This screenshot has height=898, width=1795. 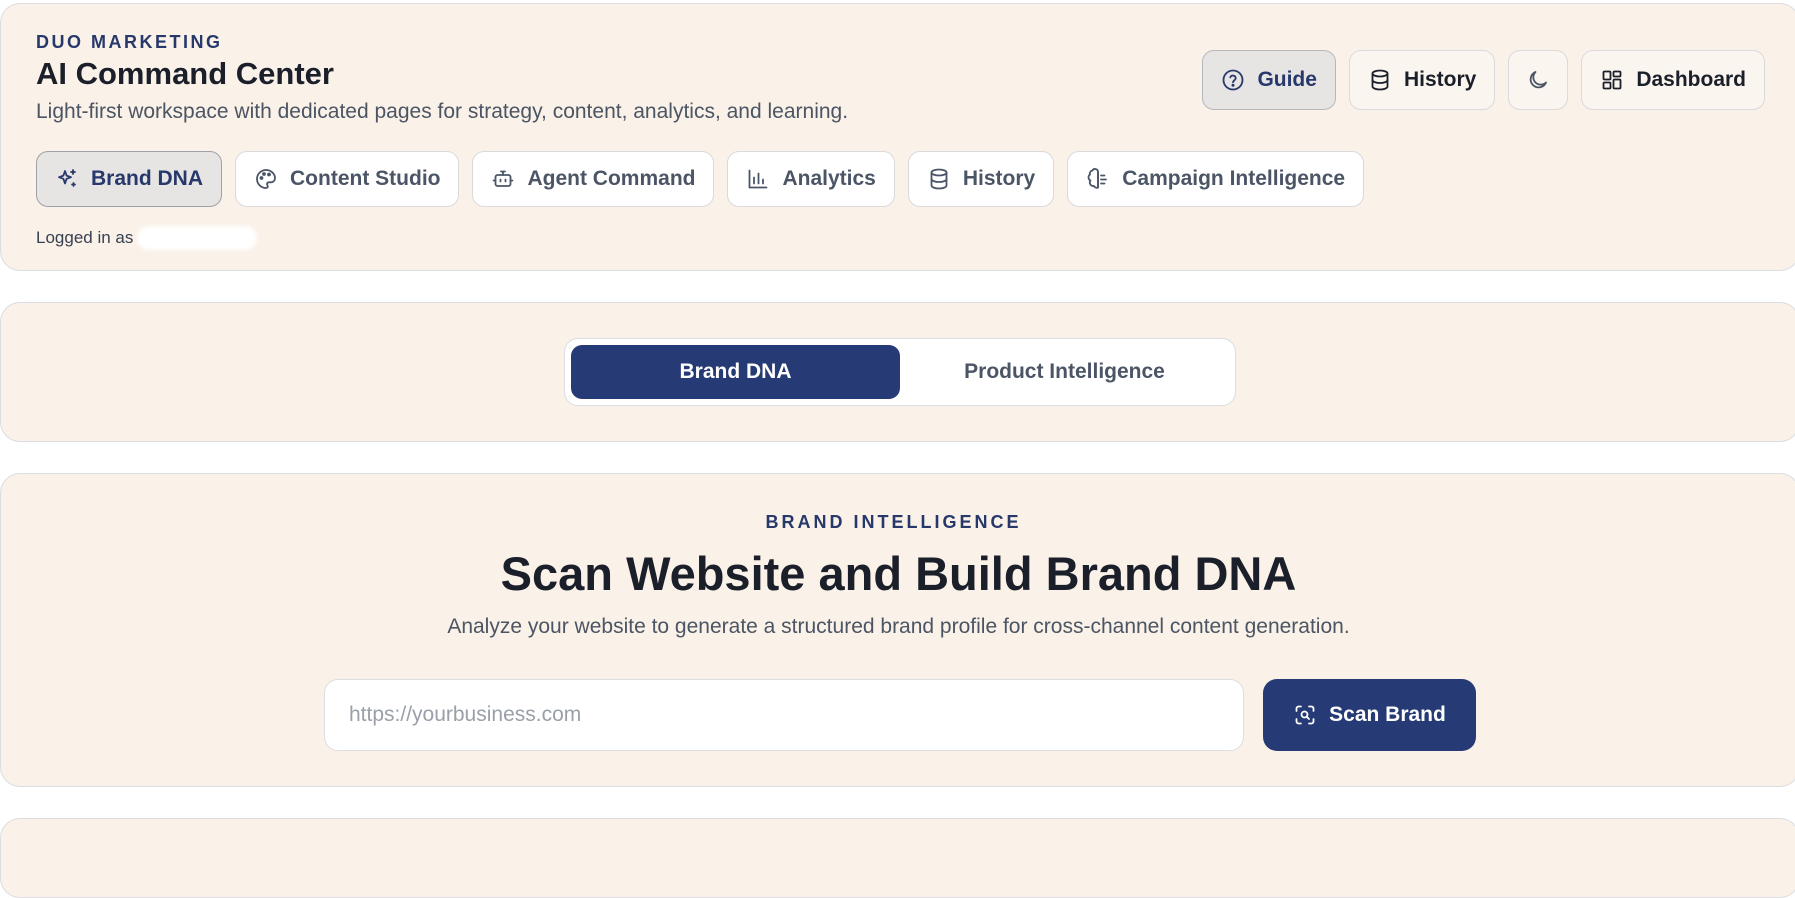 I want to click on logged-in-indicator: Logged in as, so click(x=147, y=238).